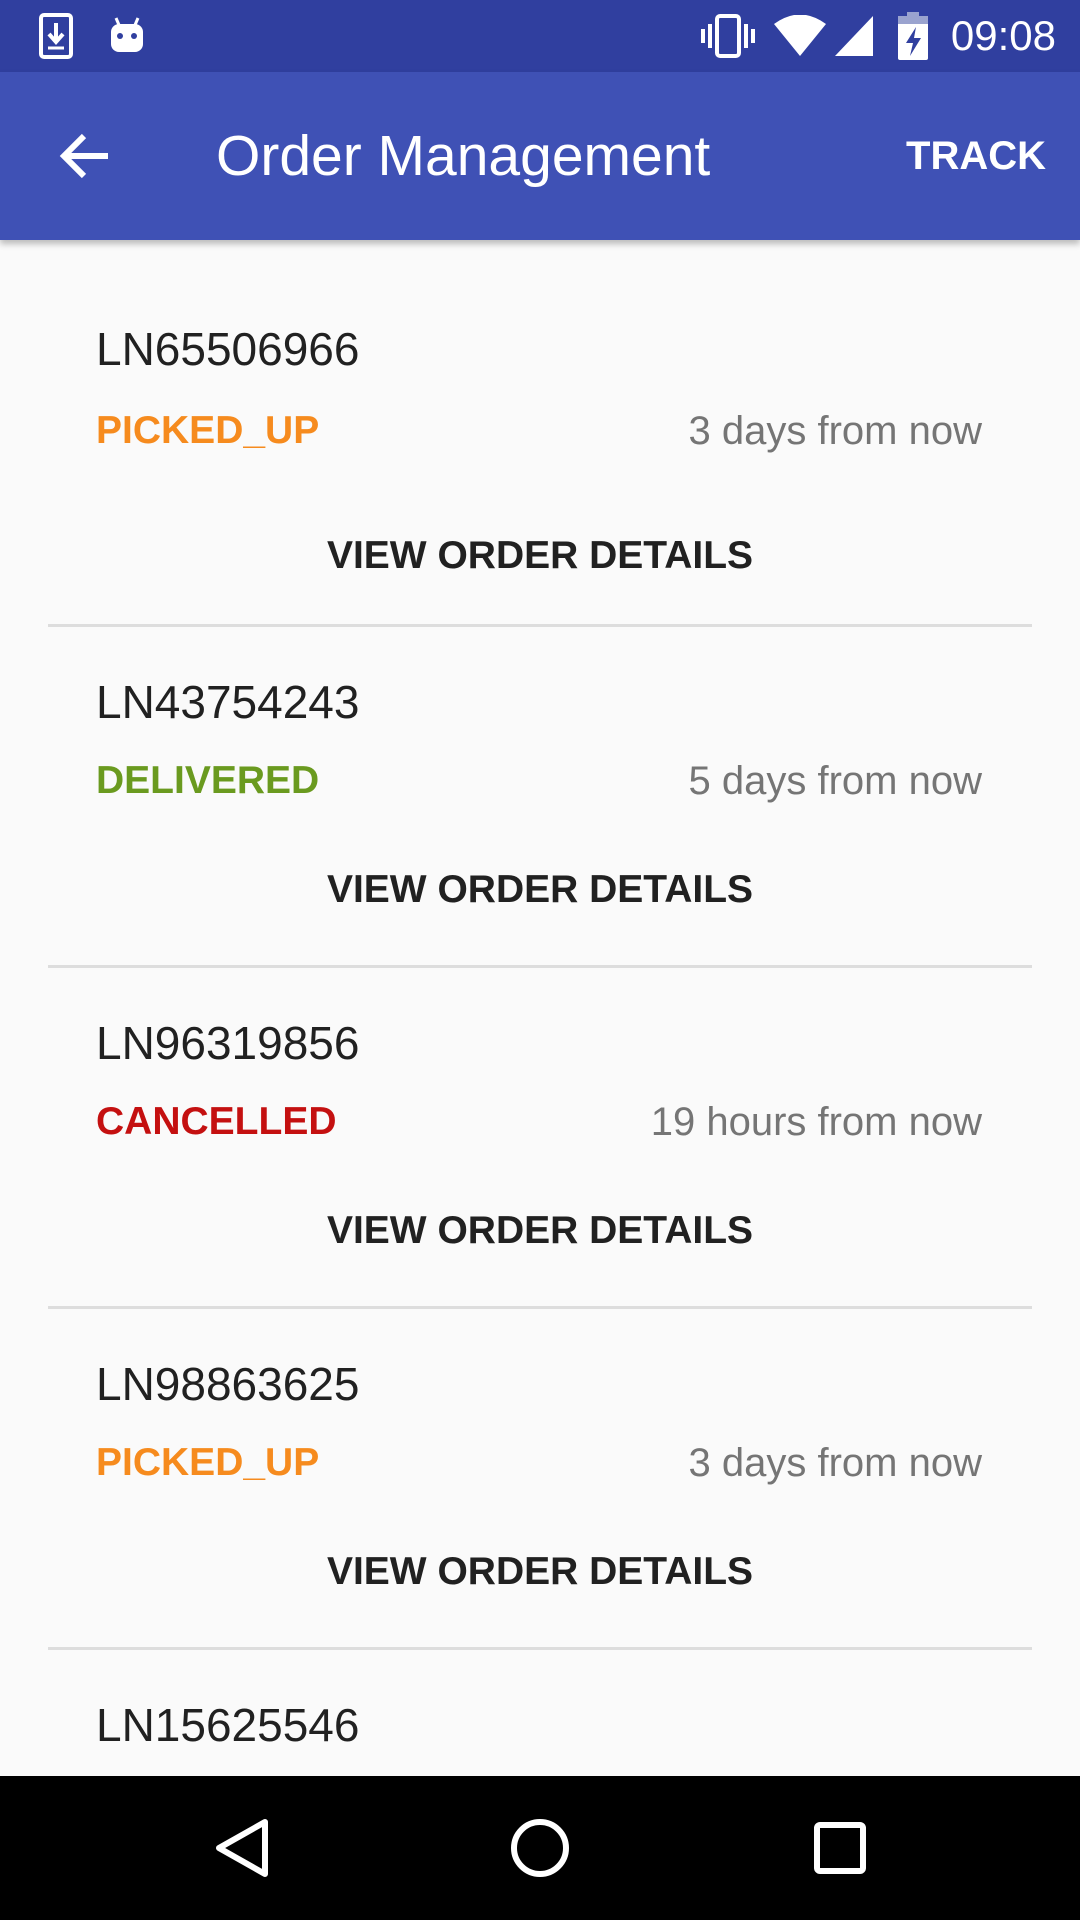 The width and height of the screenshot is (1080, 1920). I want to click on download-icon, so click(56, 36).